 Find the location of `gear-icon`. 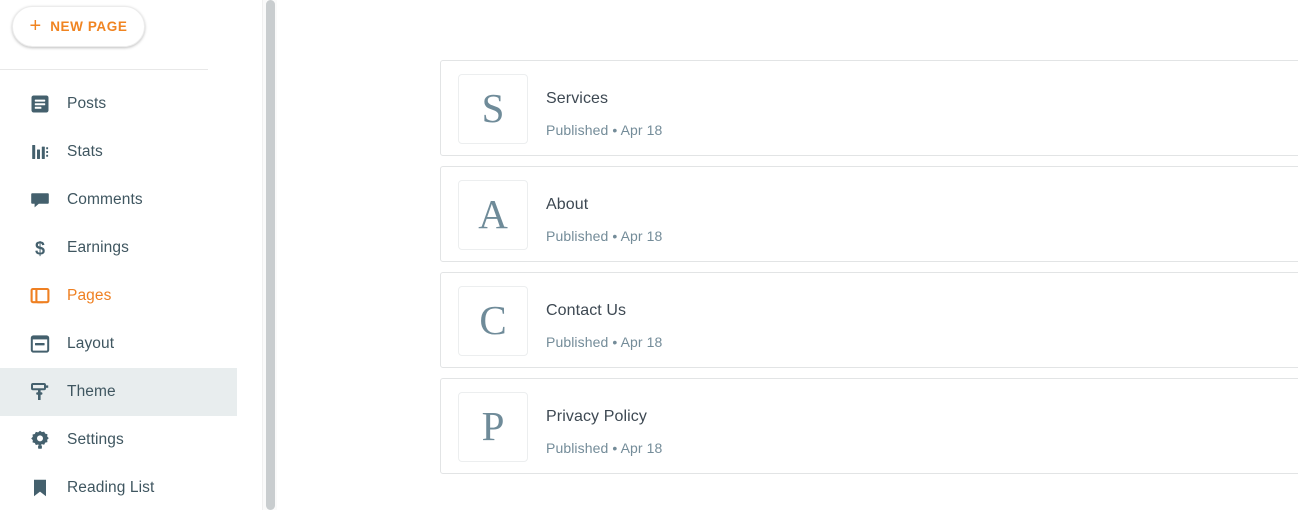

gear-icon is located at coordinates (40, 440).